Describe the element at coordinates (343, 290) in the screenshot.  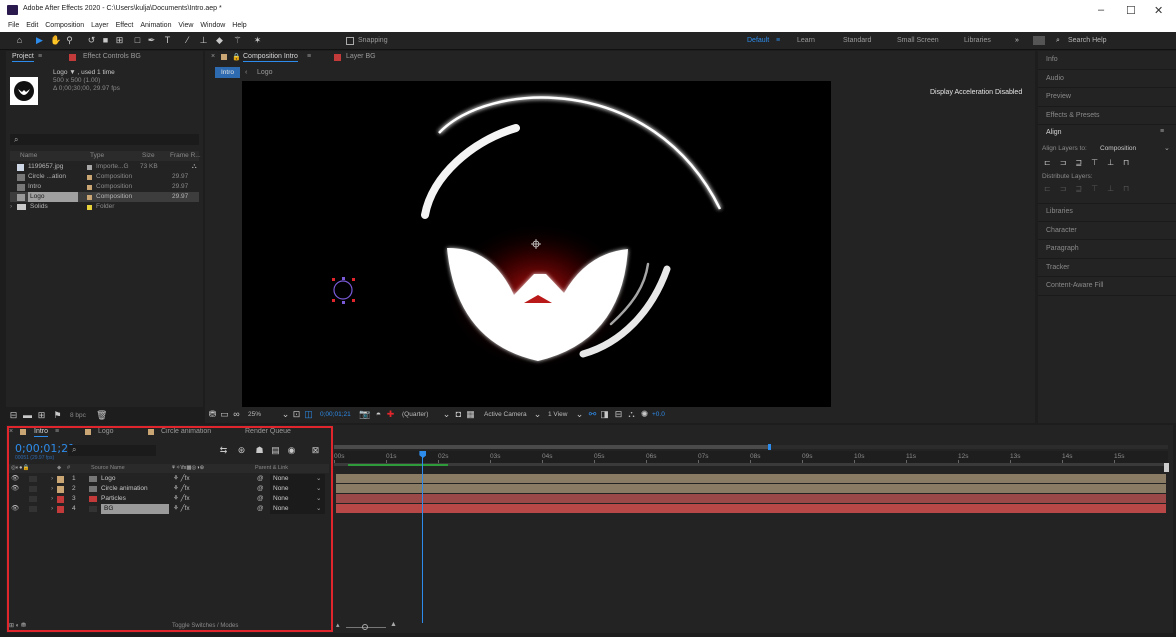
I see `selected-layer-bounds` at that location.